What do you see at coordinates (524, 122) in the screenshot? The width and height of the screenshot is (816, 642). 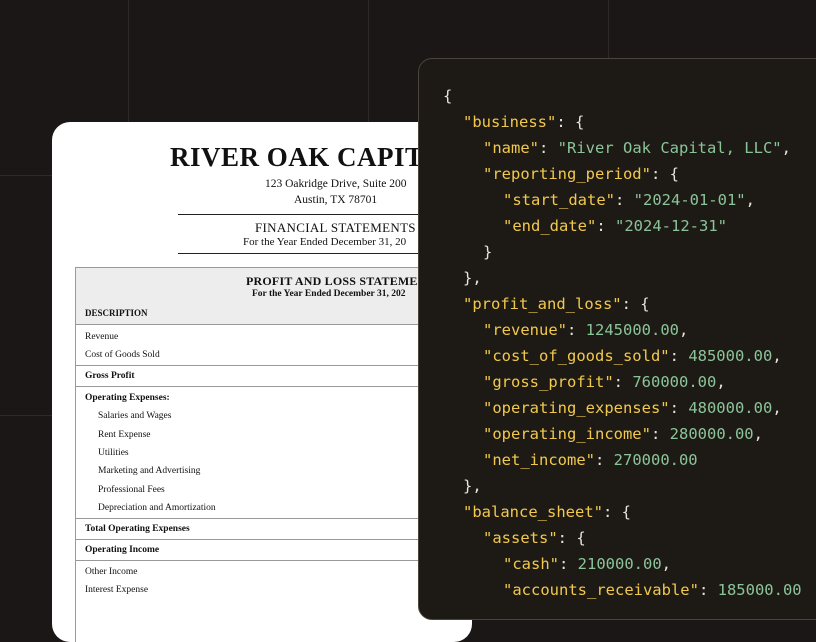 I see `code-line: "business": {` at bounding box center [524, 122].